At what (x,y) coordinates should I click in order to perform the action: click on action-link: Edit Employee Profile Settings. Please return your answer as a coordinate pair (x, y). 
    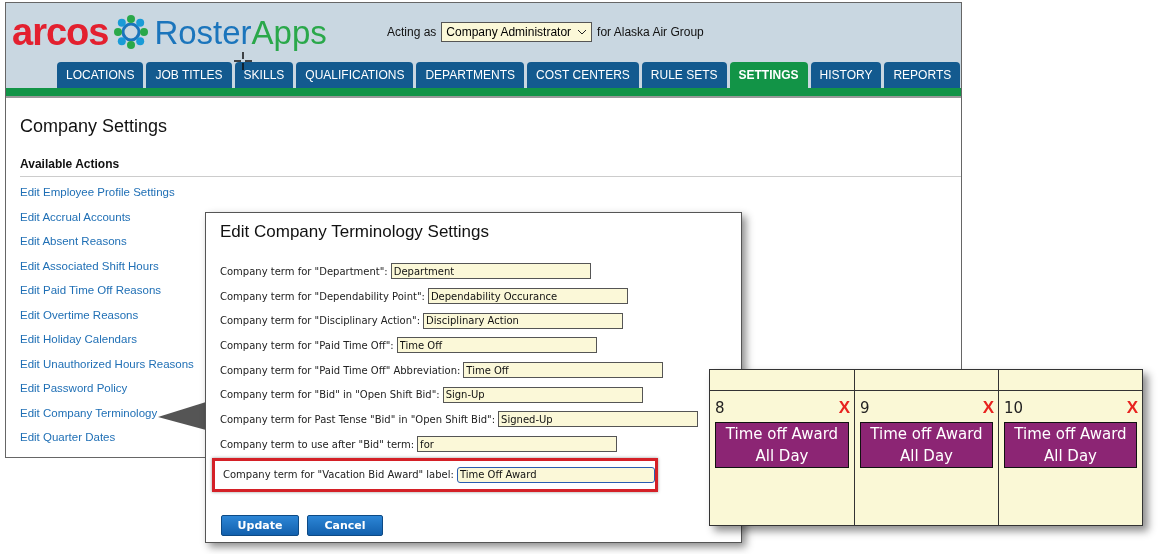
    Looking at the image, I should click on (97, 198).